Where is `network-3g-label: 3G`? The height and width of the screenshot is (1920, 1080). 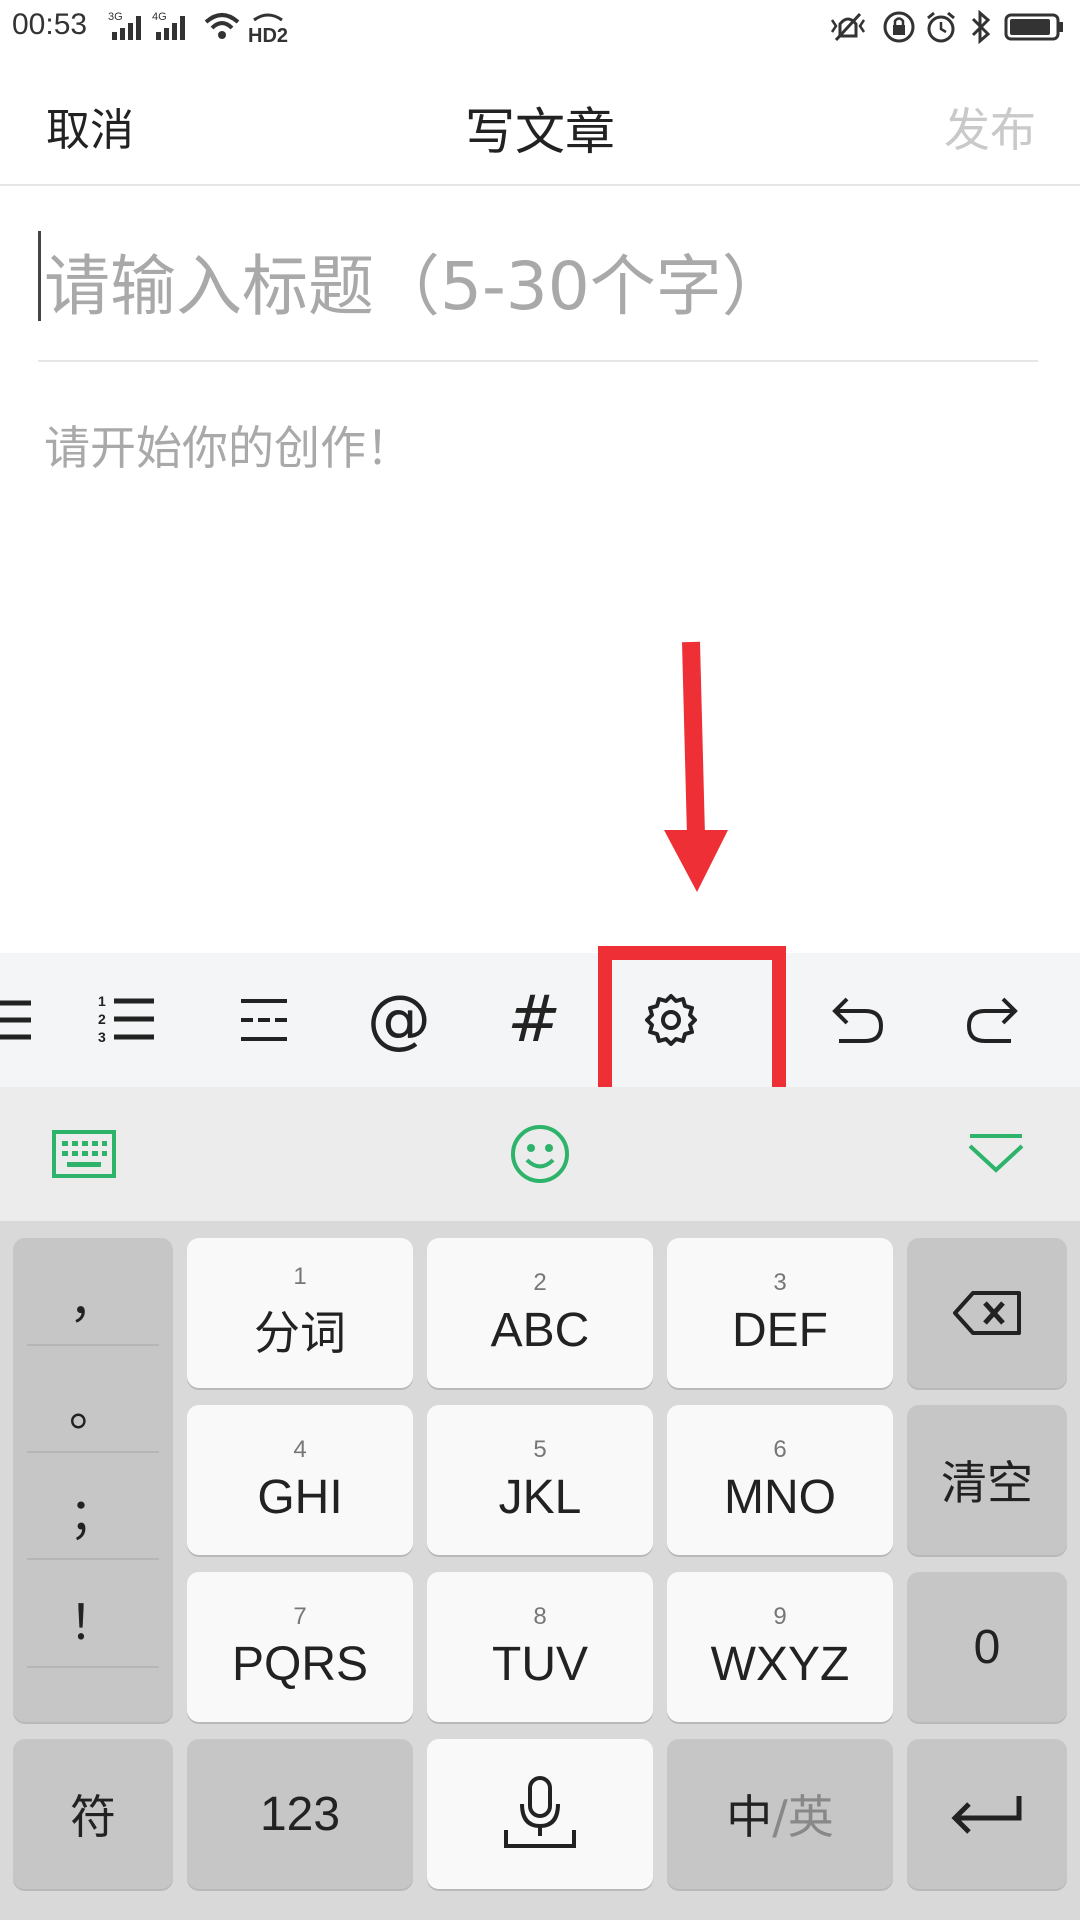 network-3g-label: 3G is located at coordinates (115, 17).